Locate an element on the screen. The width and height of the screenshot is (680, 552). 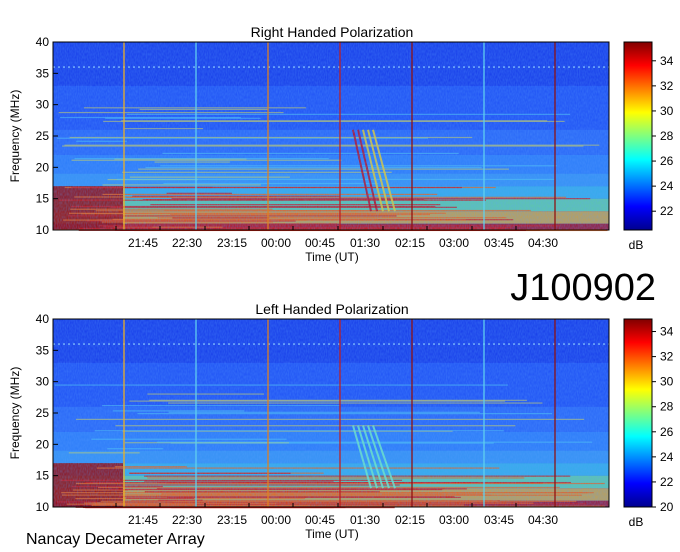
panel-left-title: Left Handed Polarization is located at coordinates (331, 309).